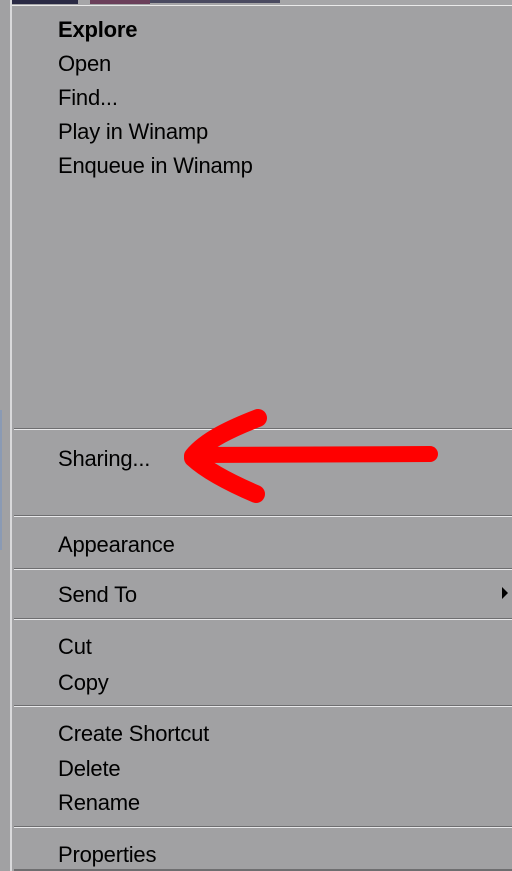 The width and height of the screenshot is (512, 871). Describe the element at coordinates (133, 734) in the screenshot. I see `menu-item-create-shortcut: Create Shortcut` at that location.